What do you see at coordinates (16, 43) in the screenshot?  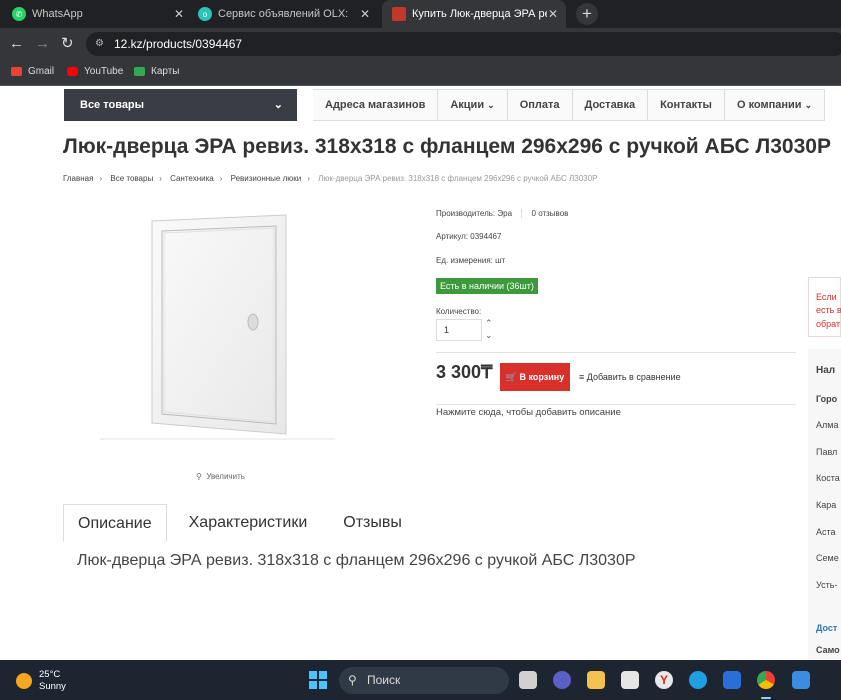 I see `back-arrow-icon: ←` at bounding box center [16, 43].